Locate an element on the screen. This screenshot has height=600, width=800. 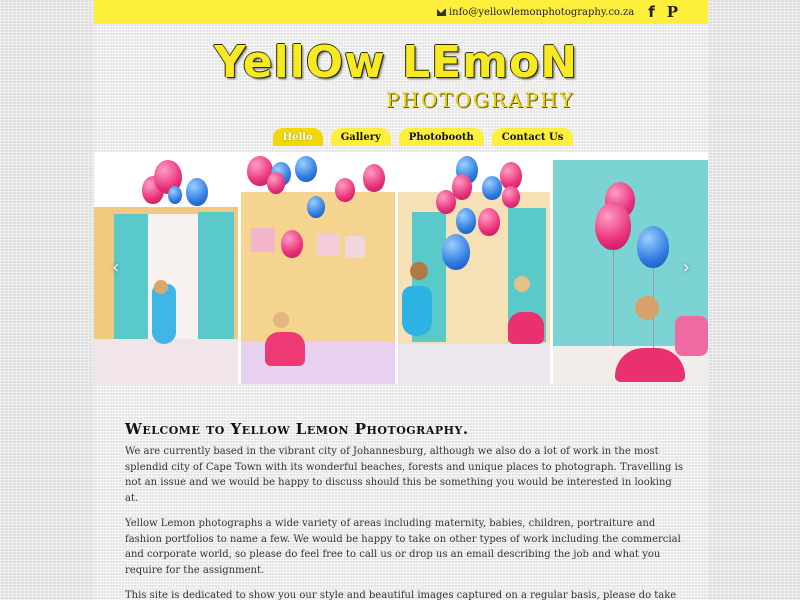
slider-prev-arrow: ‹ is located at coordinates (115, 267).